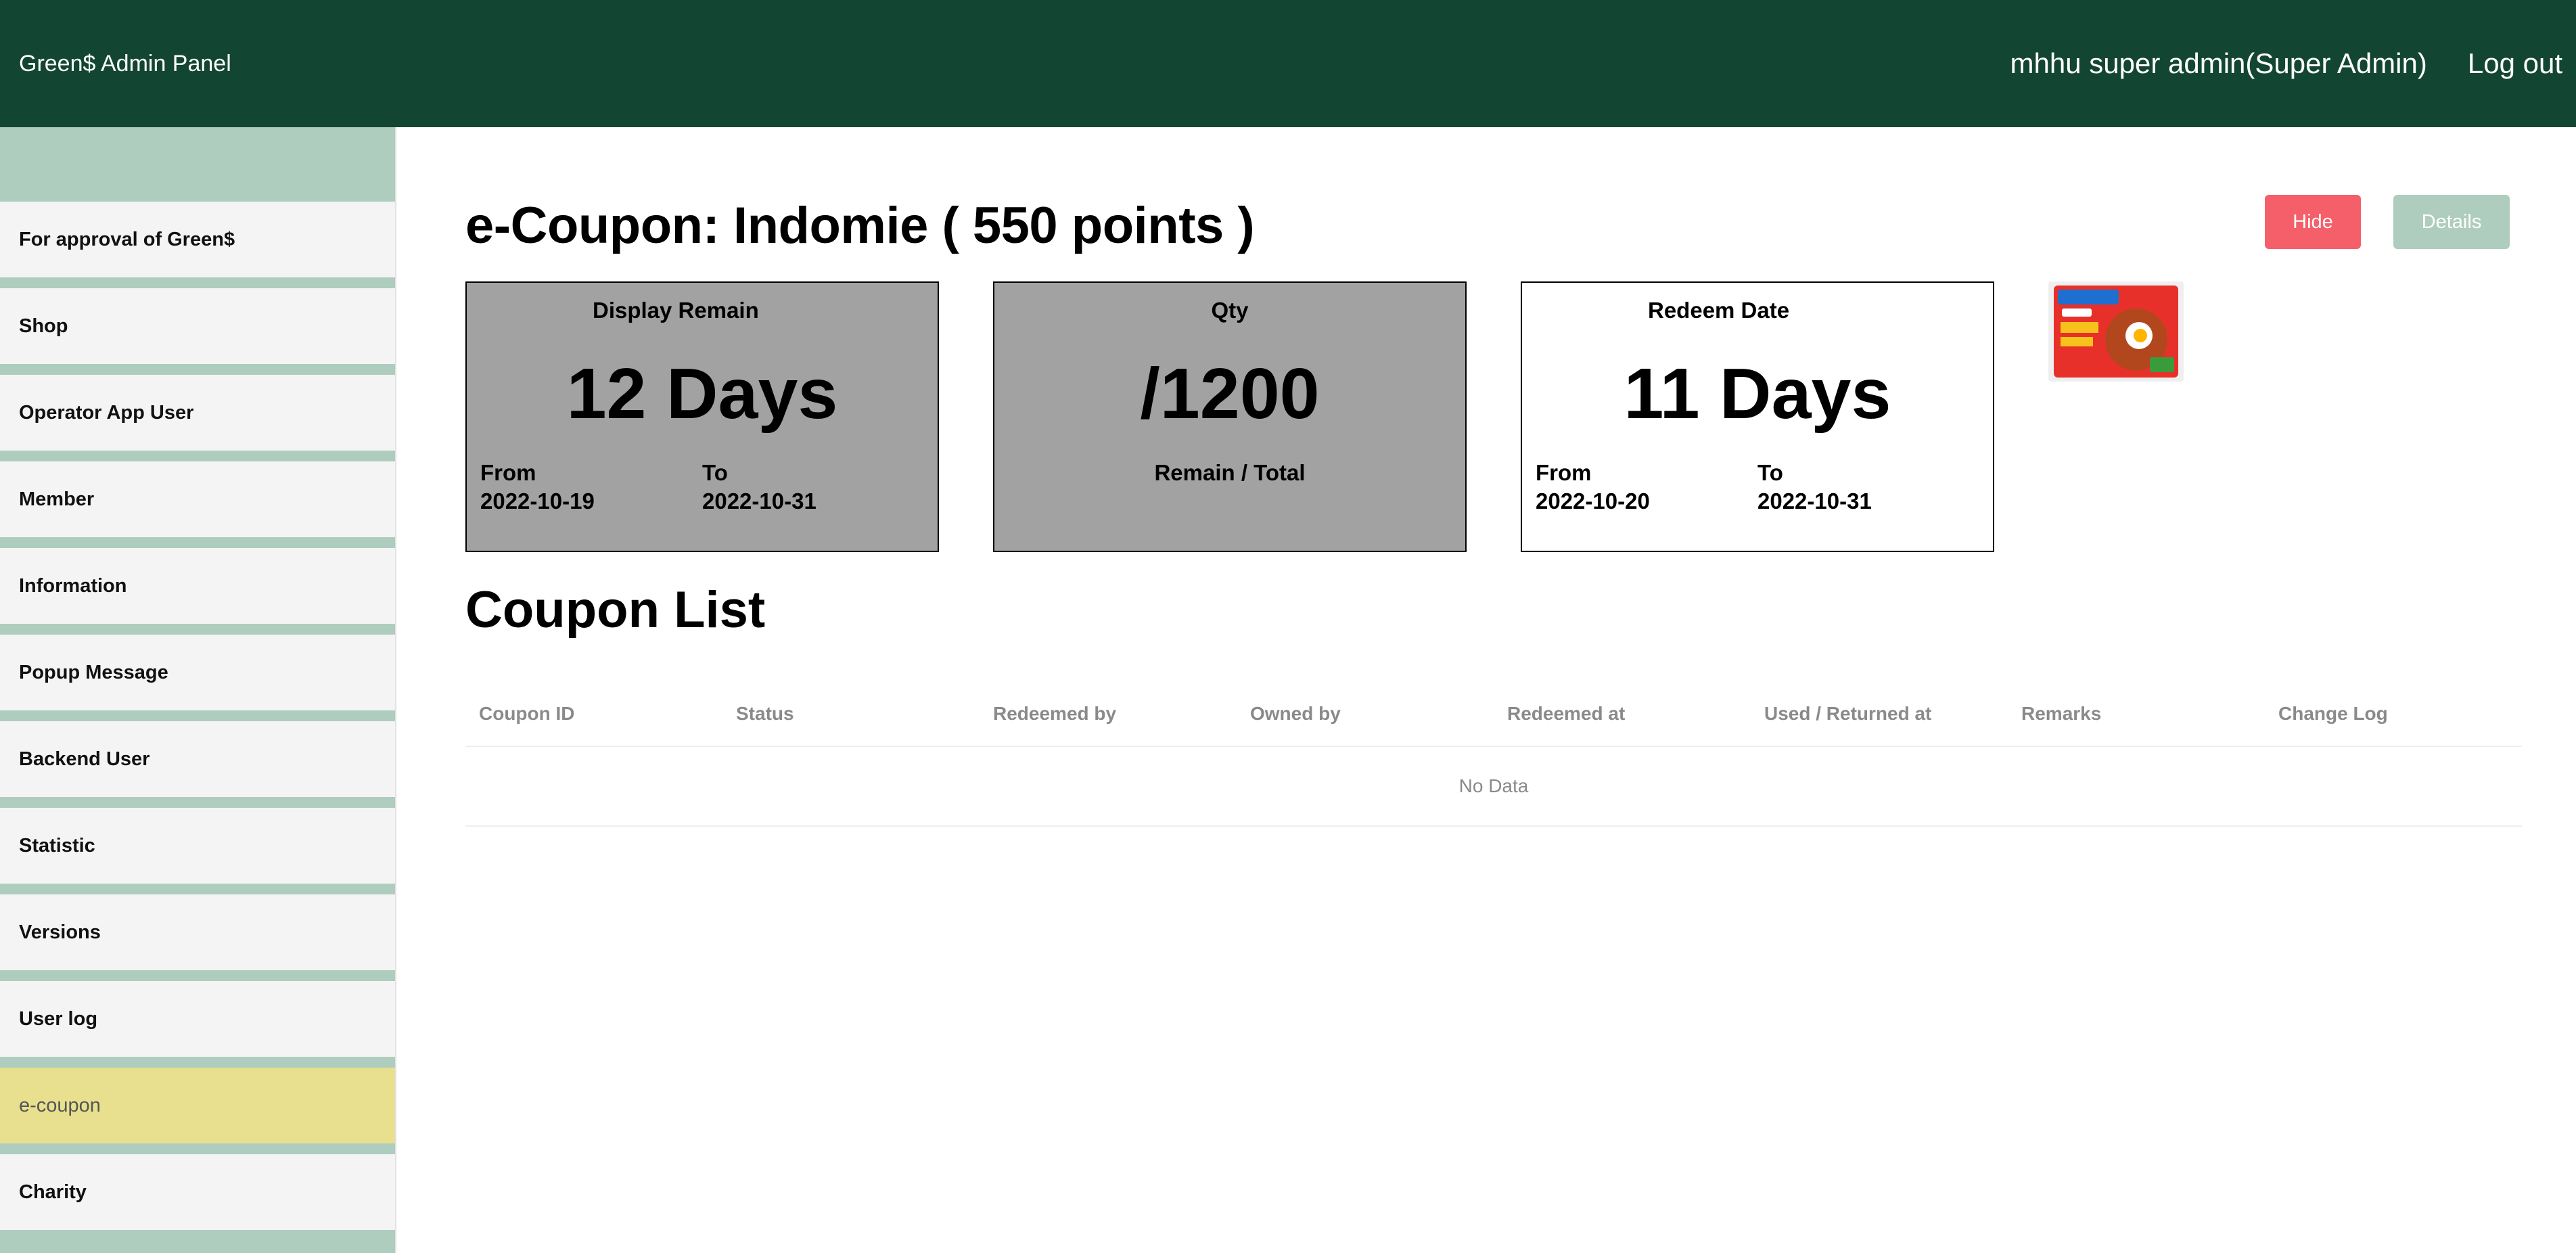  What do you see at coordinates (197, 1192) in the screenshot?
I see `sidebar-item-charity: Charity` at bounding box center [197, 1192].